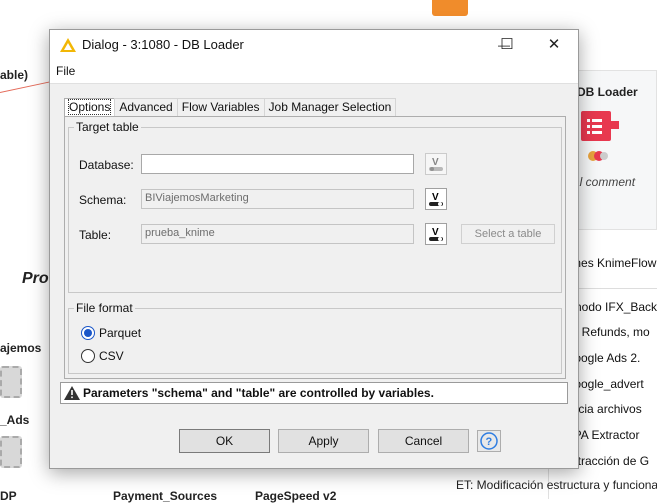 Image resolution: width=657 pixels, height=503 pixels. What do you see at coordinates (314, 72) in the screenshot?
I see `menu-bar: File` at bounding box center [314, 72].